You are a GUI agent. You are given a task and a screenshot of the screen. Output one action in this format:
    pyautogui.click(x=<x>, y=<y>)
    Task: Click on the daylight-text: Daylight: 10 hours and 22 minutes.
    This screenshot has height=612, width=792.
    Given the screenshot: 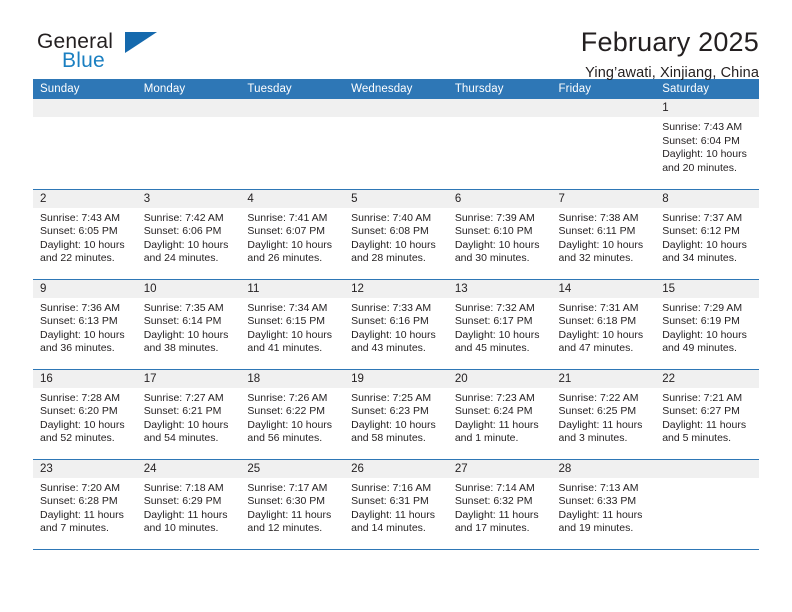 What is the action you would take?
    pyautogui.click(x=82, y=251)
    